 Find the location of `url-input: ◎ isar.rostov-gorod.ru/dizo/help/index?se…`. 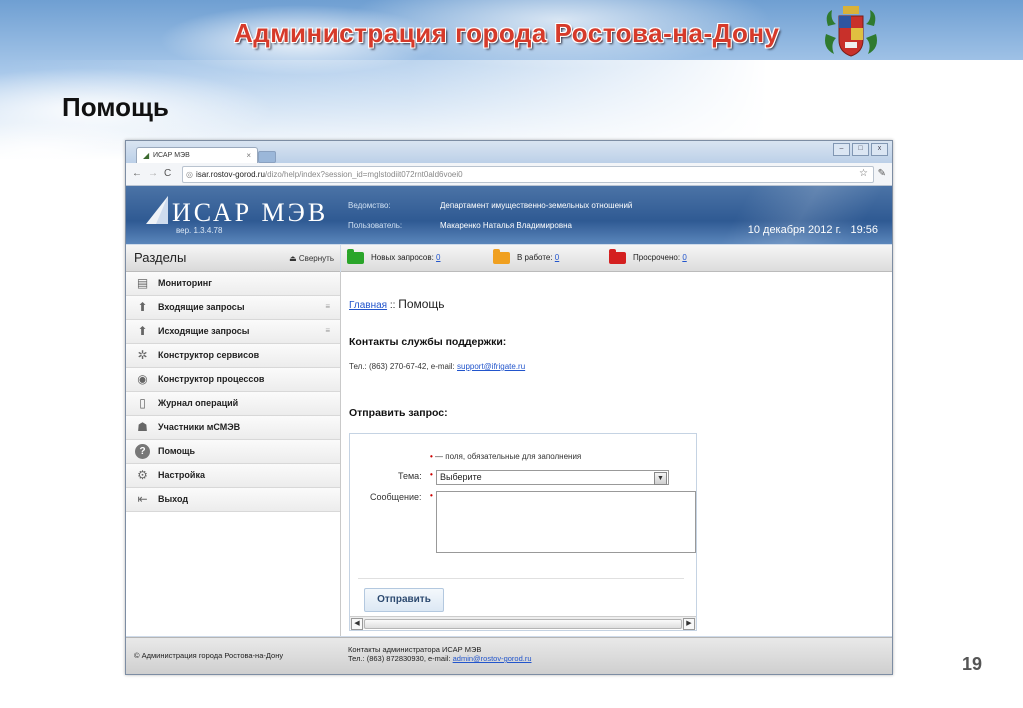

url-input: ◎ isar.rostov-gorod.ru/dizo/help/index?se… is located at coordinates (528, 174).